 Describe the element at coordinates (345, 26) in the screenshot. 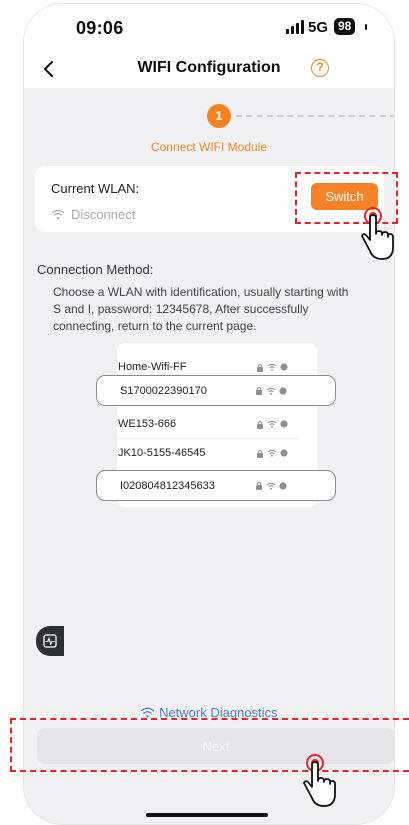

I see `battery-level: 98` at that location.